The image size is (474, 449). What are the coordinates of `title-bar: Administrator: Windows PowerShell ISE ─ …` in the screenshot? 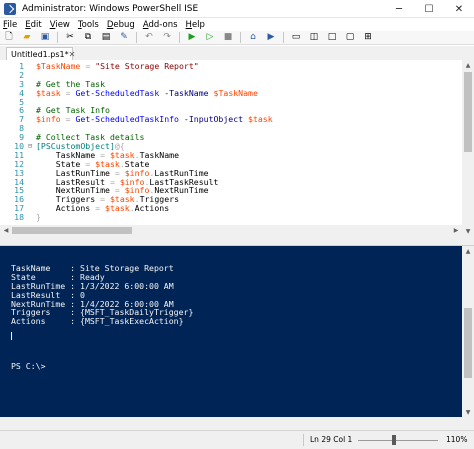 It's located at (237, 9).